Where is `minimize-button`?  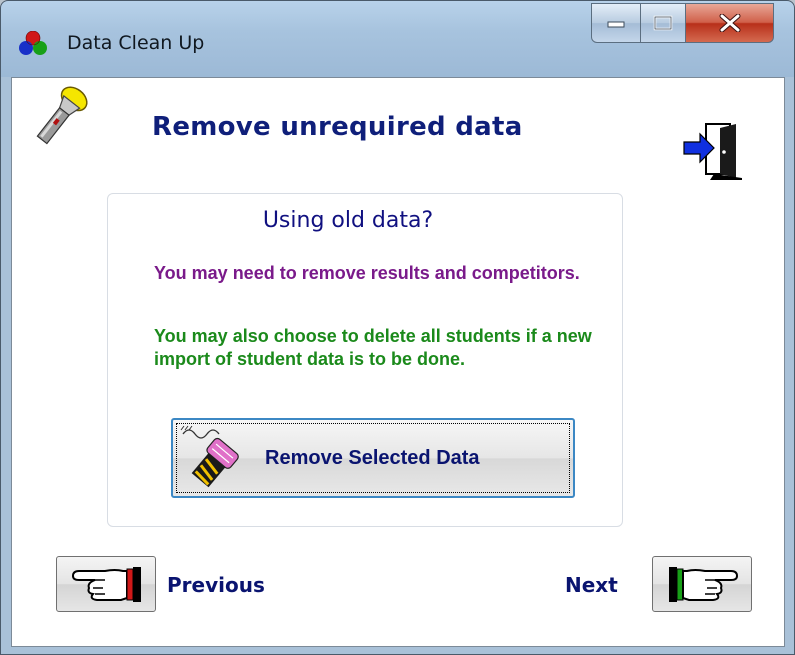 minimize-button is located at coordinates (616, 23).